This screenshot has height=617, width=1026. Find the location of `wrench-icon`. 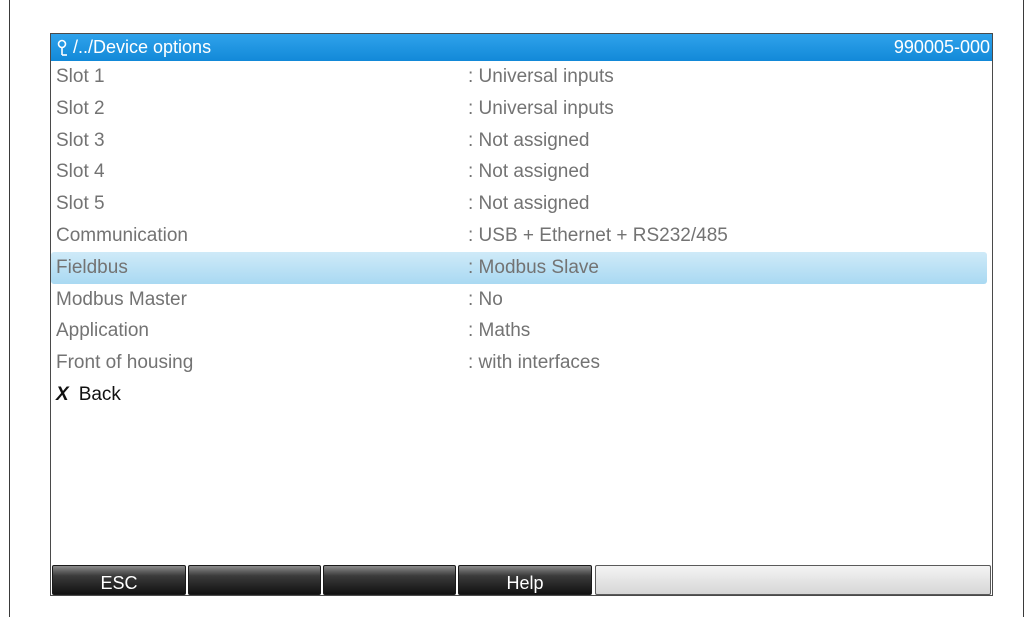

wrench-icon is located at coordinates (62, 47).